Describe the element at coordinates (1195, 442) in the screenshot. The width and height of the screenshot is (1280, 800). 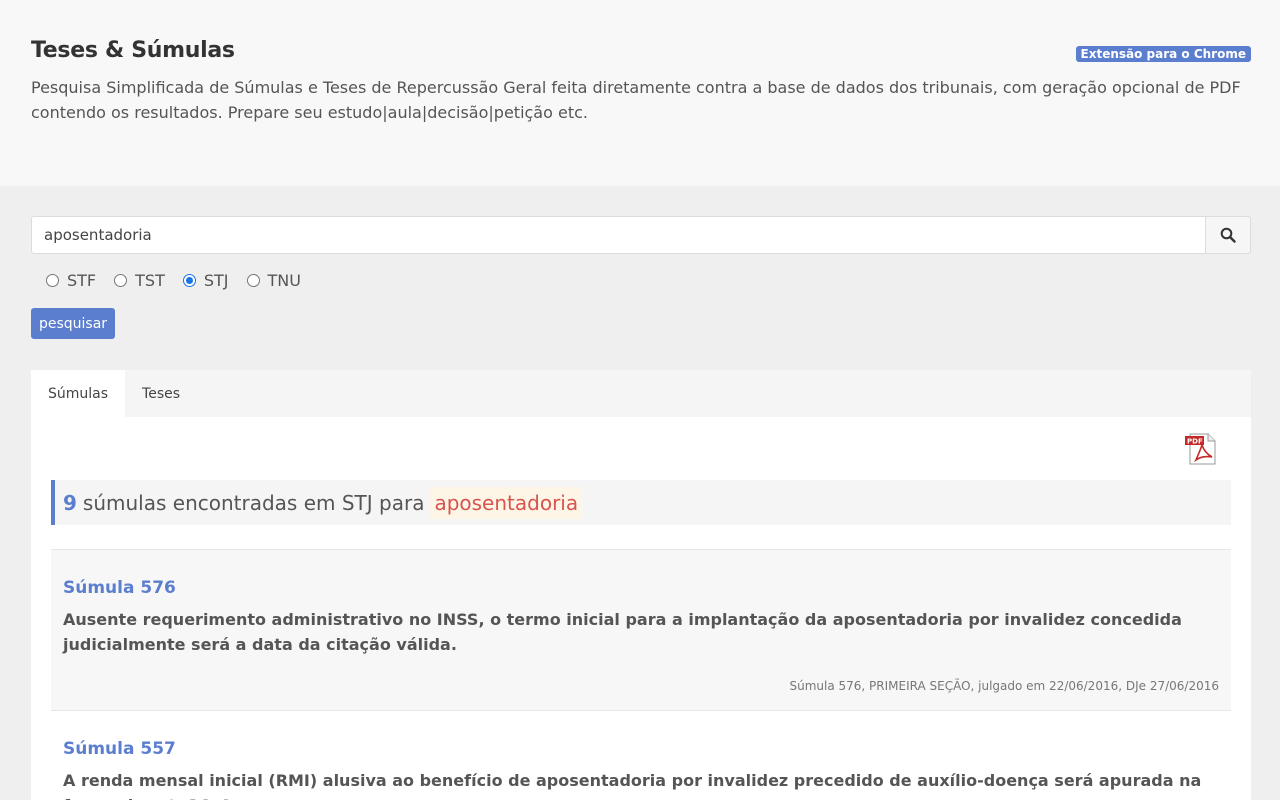
I see `svg-text: PDF` at that location.